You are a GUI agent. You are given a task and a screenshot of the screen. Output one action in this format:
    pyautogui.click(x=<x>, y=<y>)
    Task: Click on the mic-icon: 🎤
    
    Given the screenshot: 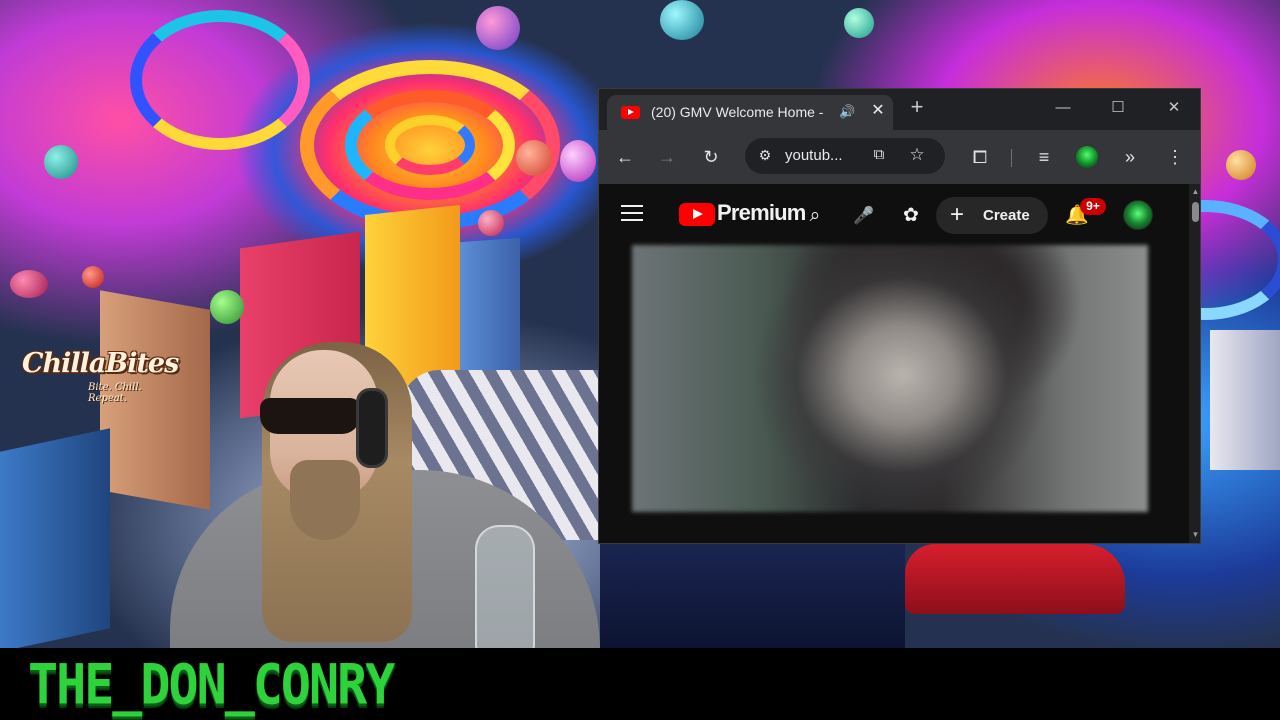 What is the action you would take?
    pyautogui.click(x=863, y=216)
    